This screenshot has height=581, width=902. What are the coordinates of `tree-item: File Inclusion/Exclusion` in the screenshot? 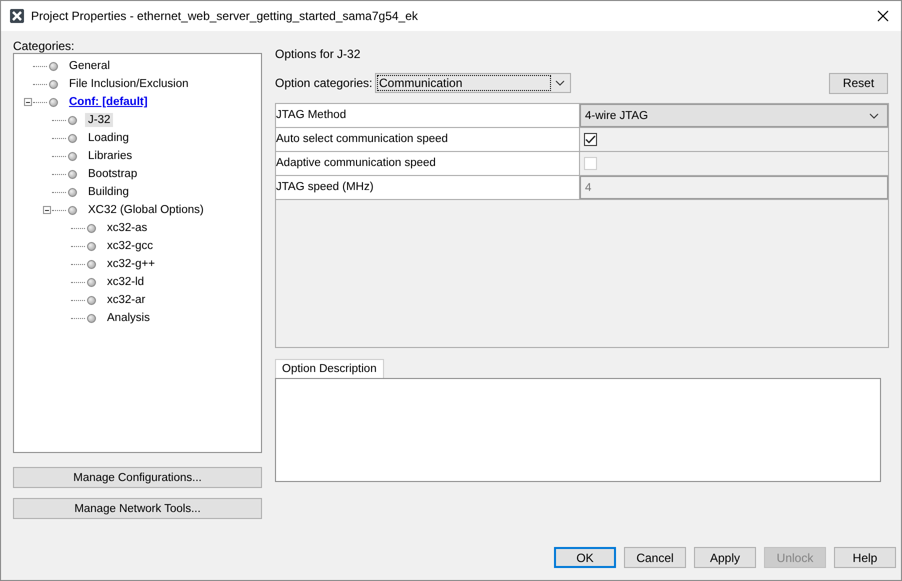 It's located at (129, 84).